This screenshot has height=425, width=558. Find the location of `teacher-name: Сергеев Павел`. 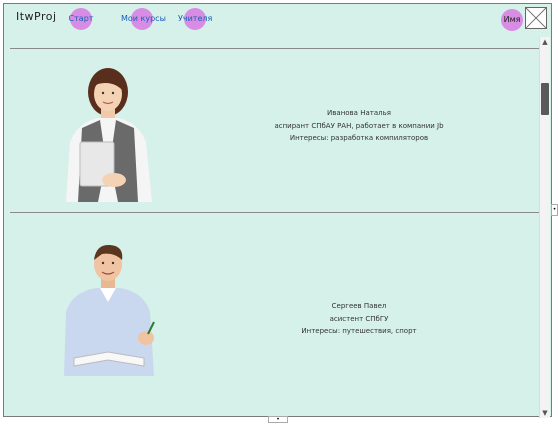

teacher-name: Сергеев Павел is located at coordinates (359, 306).